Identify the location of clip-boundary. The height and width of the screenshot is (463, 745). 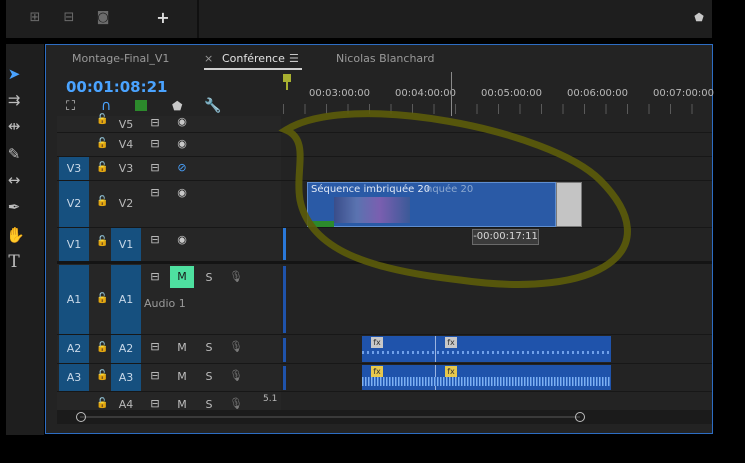
(435, 349).